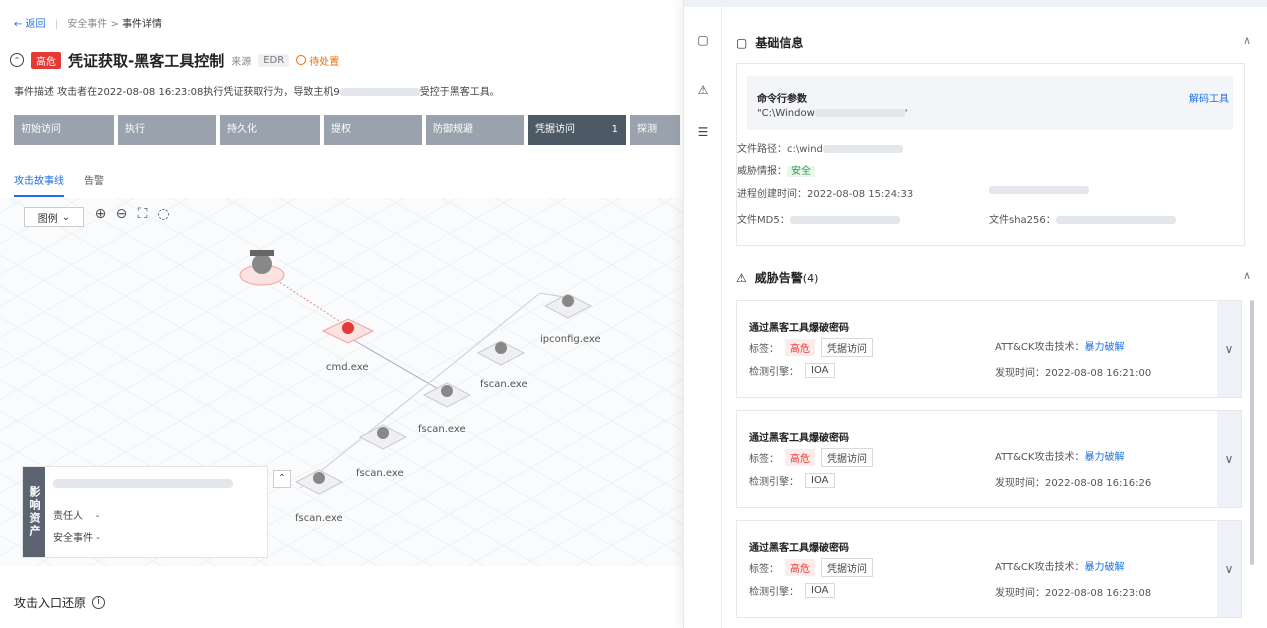 This screenshot has height=628, width=1267. Describe the element at coordinates (94, 184) in the screenshot. I see `tab-alerts: 告警` at that location.